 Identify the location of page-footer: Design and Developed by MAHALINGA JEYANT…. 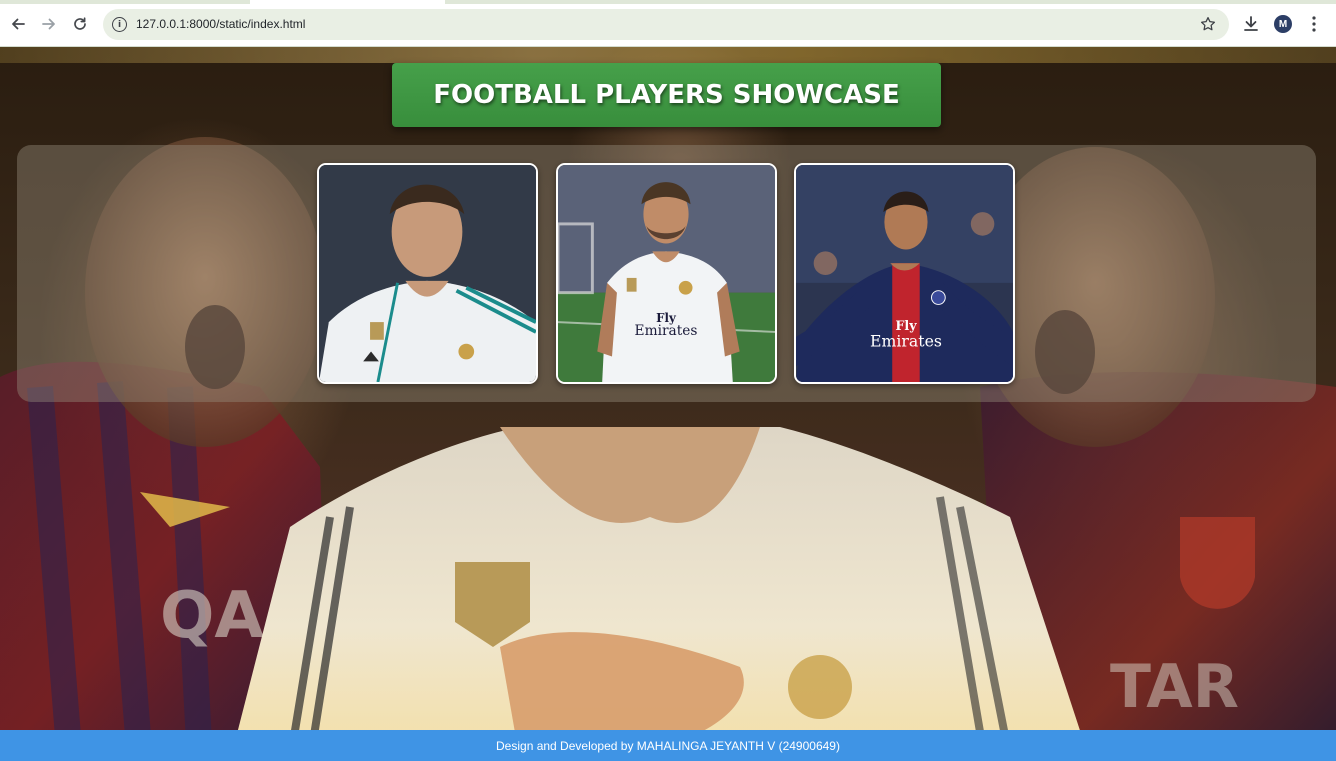
(668, 745).